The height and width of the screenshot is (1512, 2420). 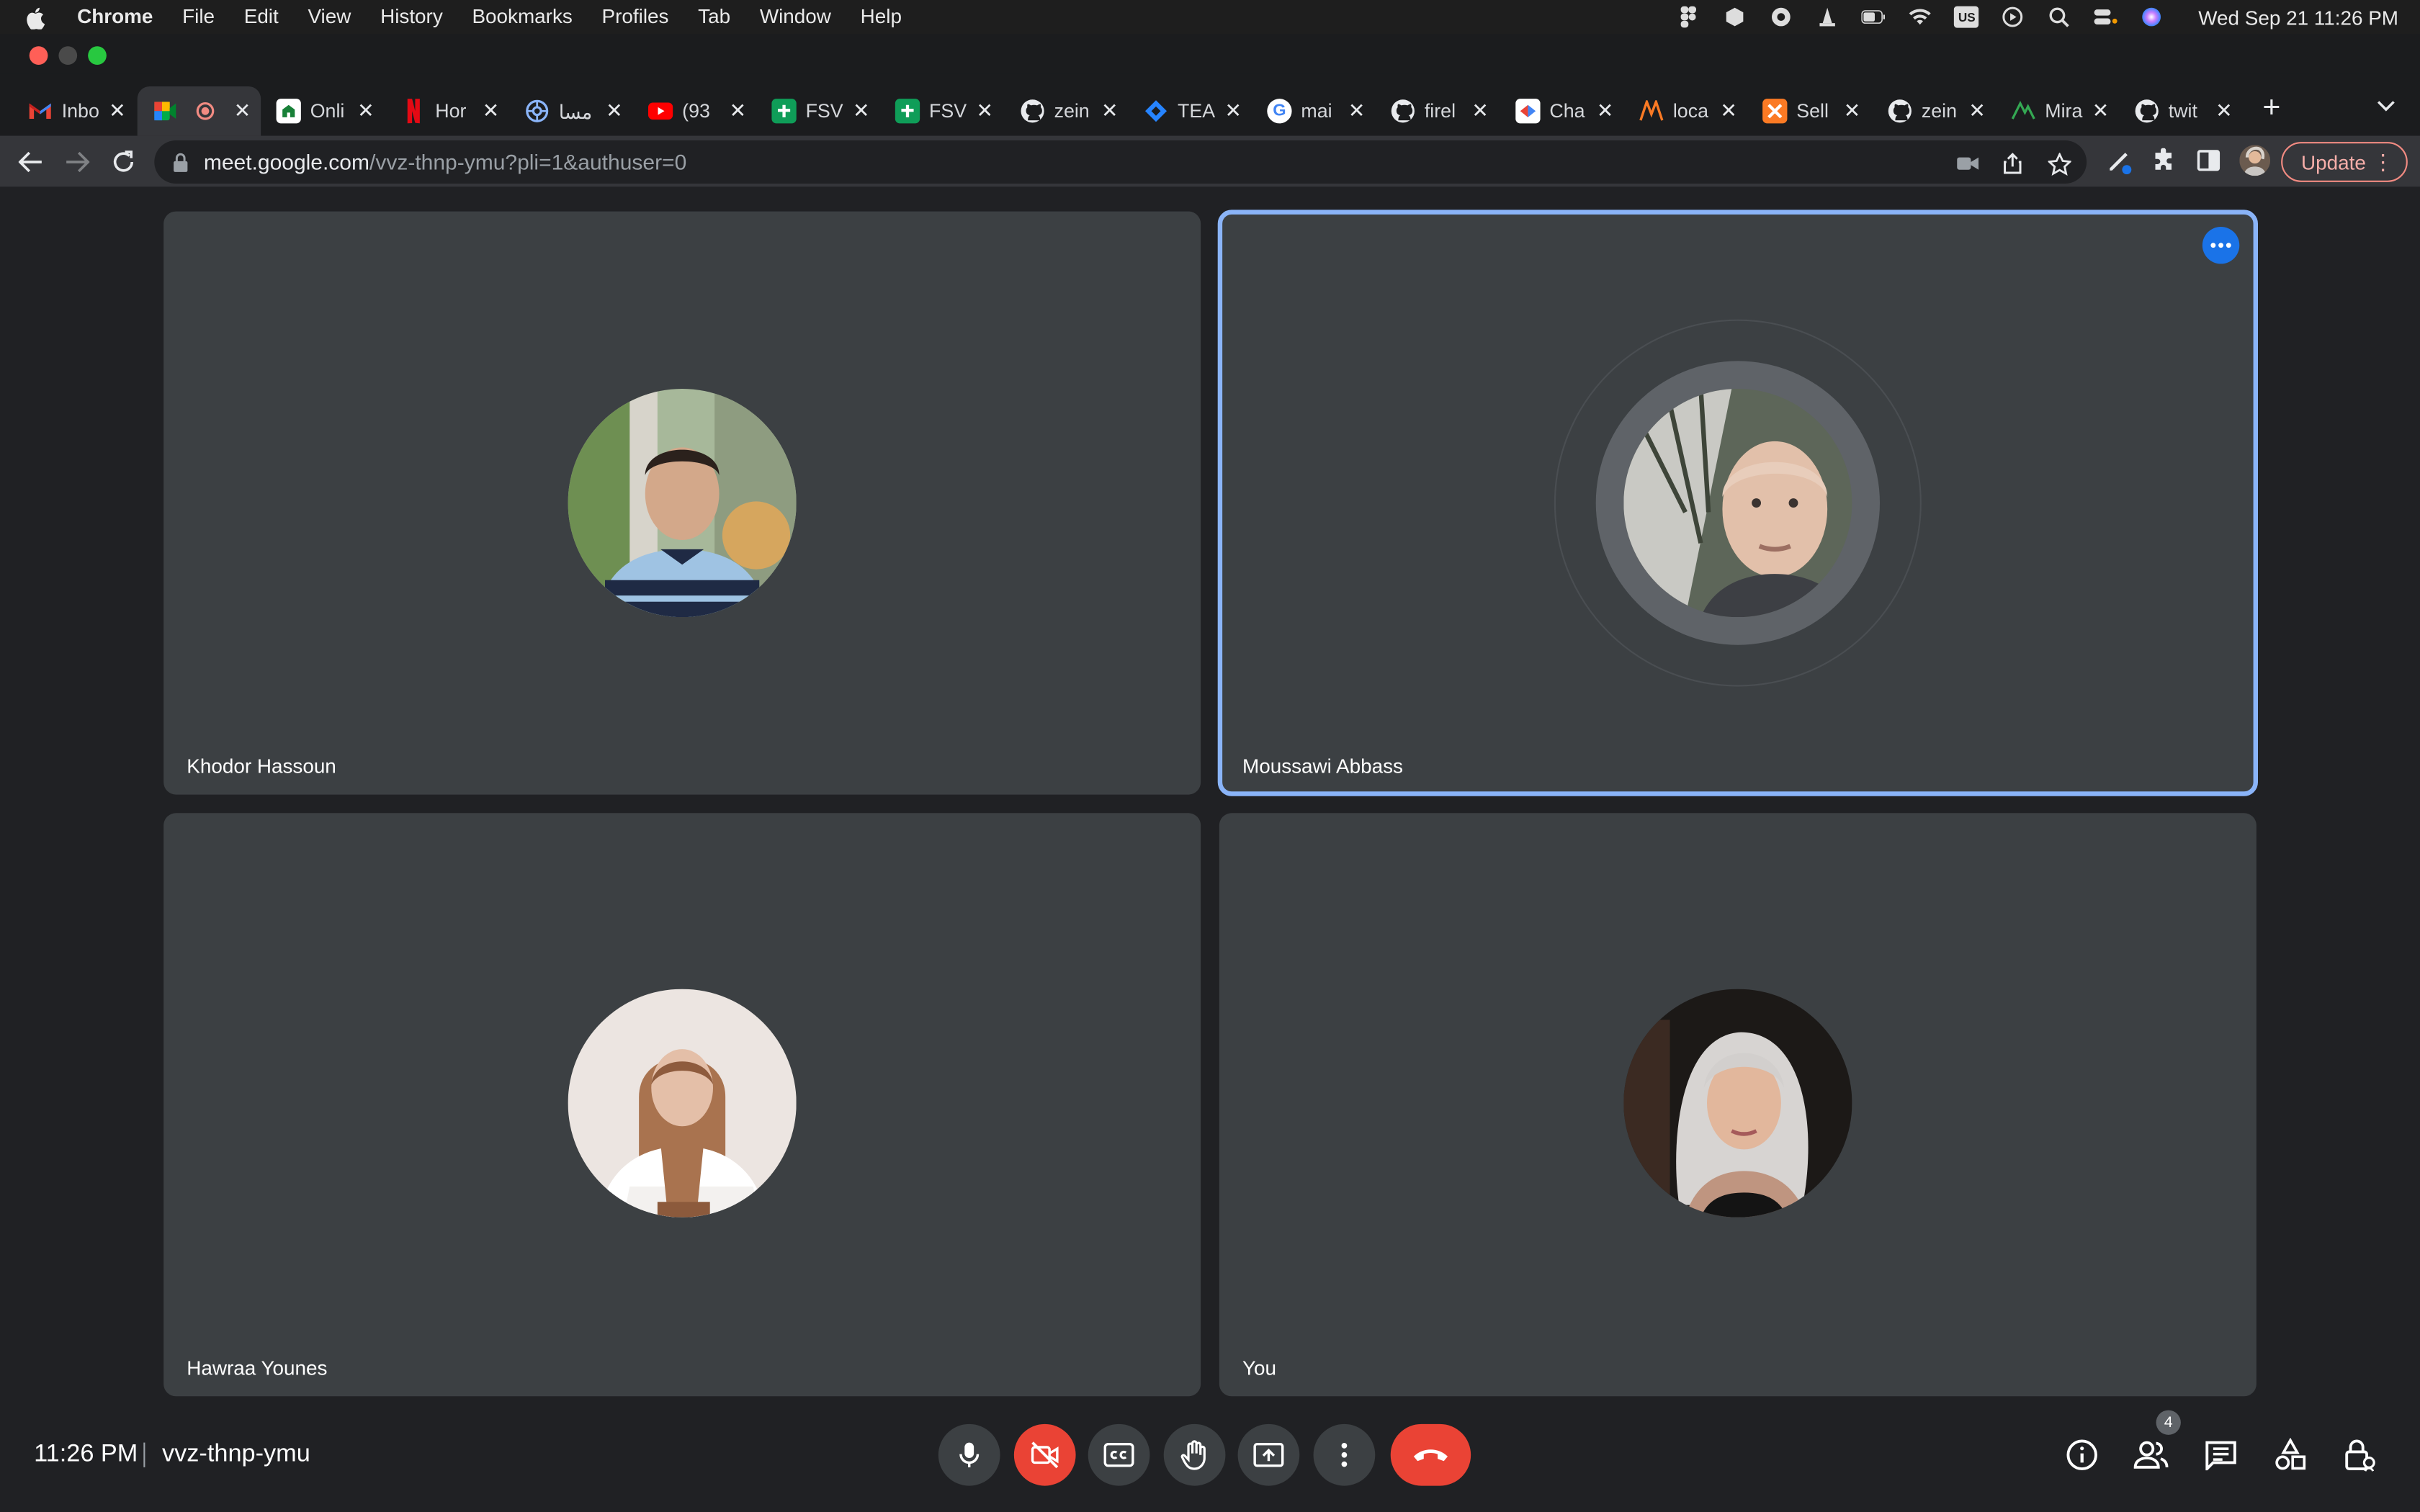 What do you see at coordinates (1436, 111) in the screenshot?
I see `tab-github-2: firel ✕` at bounding box center [1436, 111].